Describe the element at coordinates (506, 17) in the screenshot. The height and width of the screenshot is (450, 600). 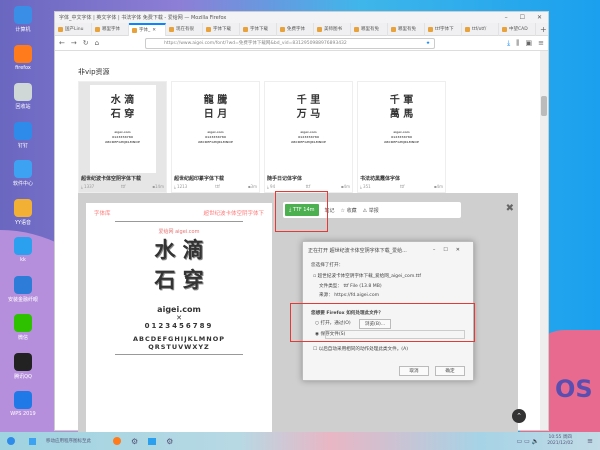
I see `minimize-button: –` at that location.